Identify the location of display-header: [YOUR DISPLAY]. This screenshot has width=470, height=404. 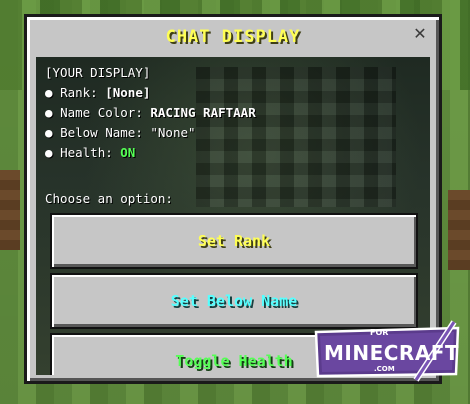
(98, 72).